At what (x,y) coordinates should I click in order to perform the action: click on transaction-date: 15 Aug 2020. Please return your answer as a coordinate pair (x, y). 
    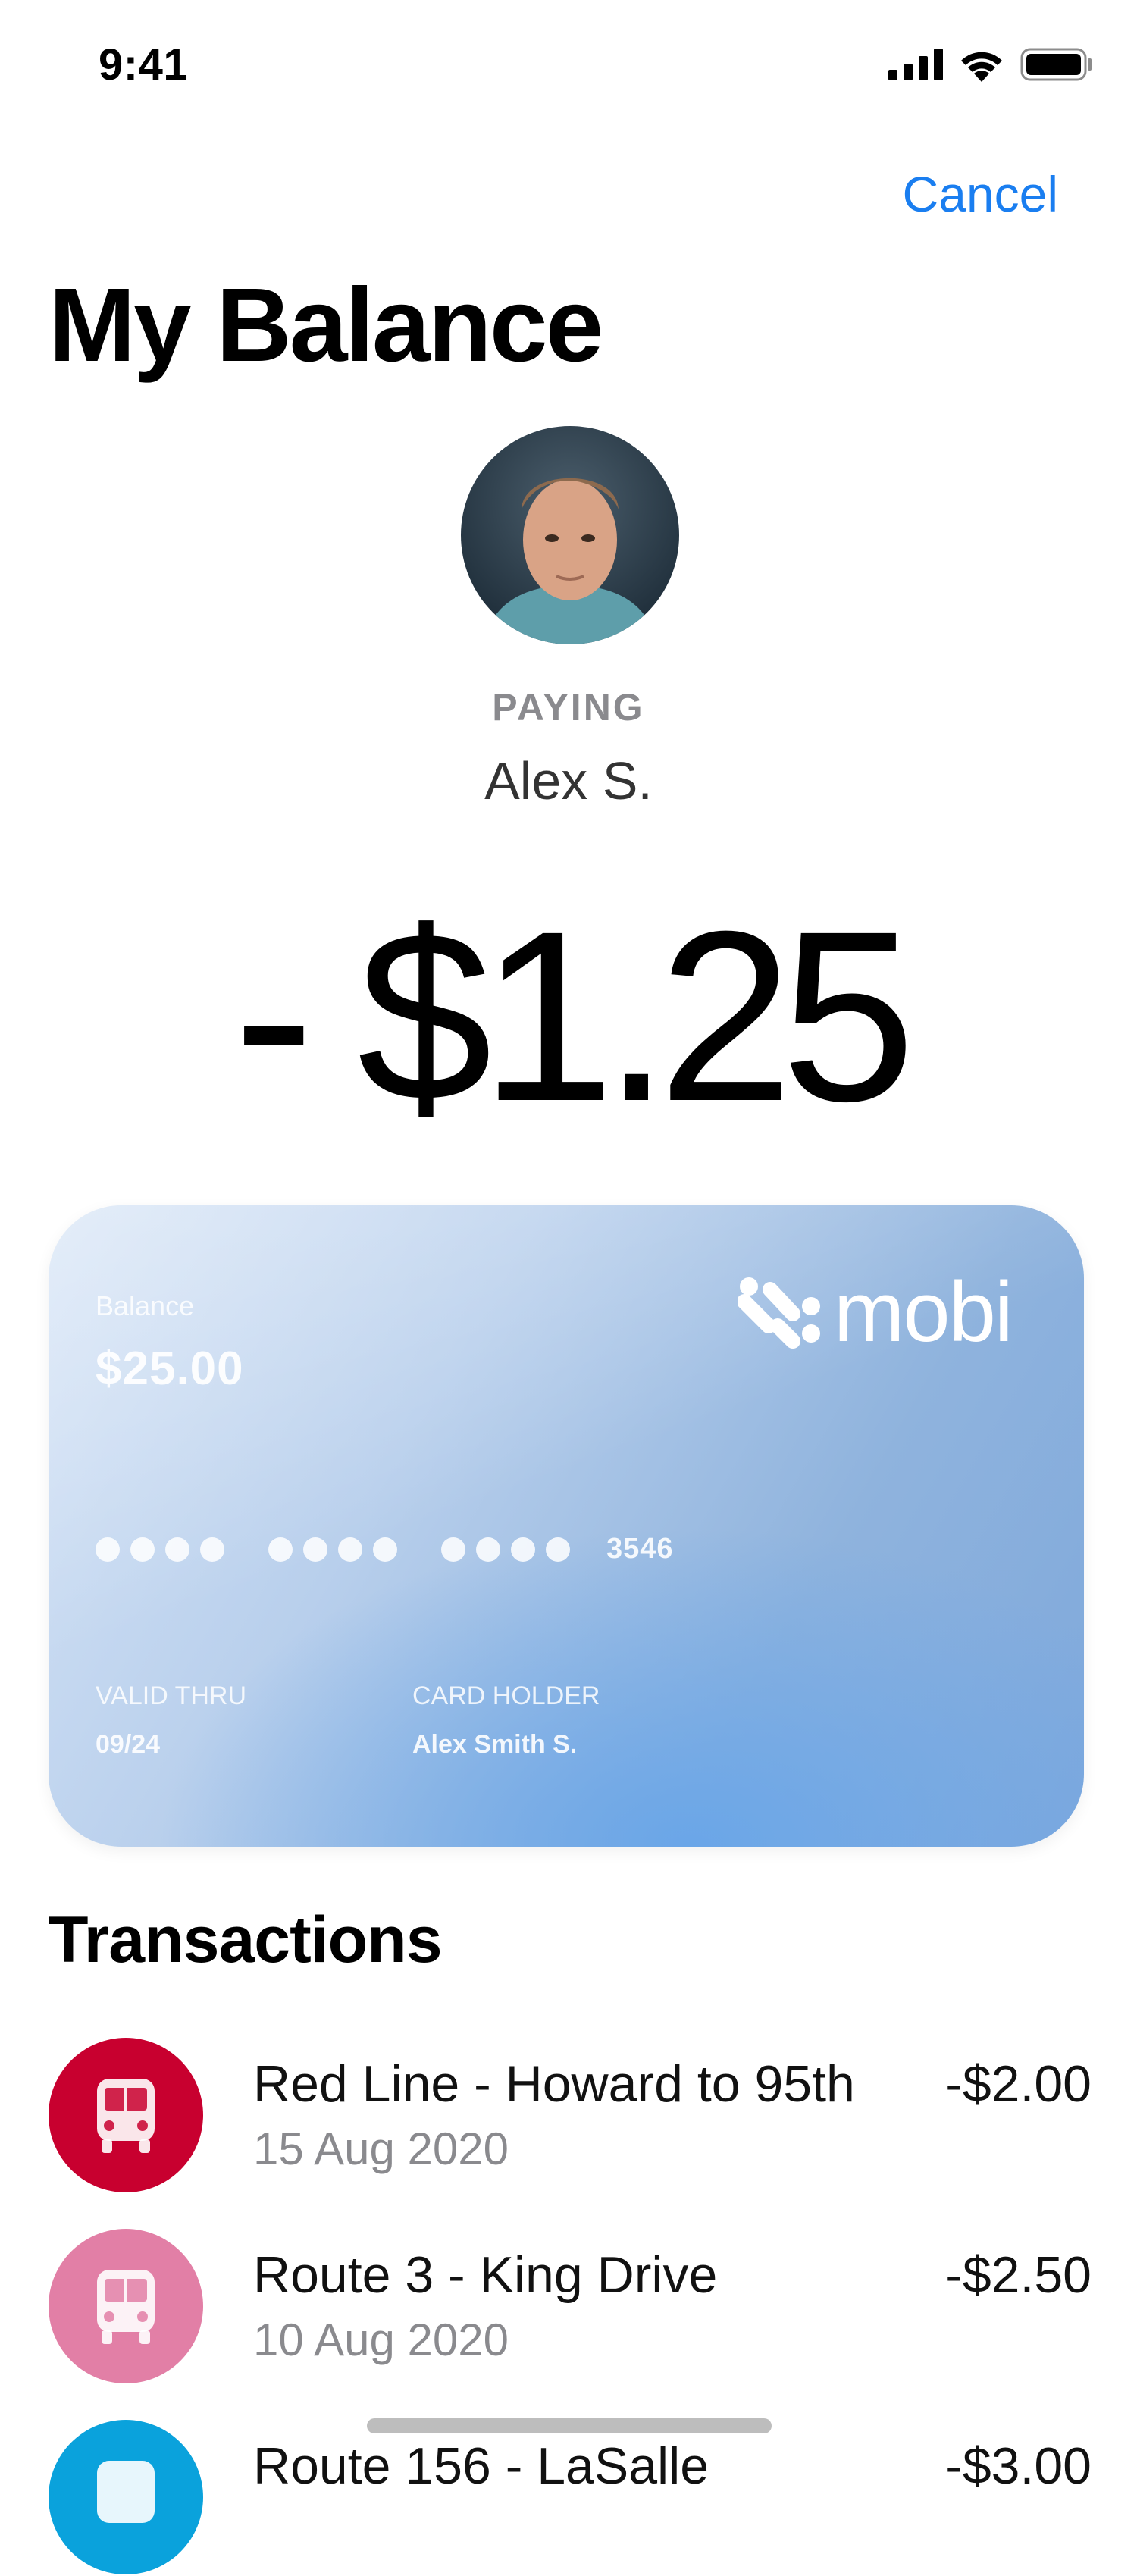
    Looking at the image, I should click on (381, 2148).